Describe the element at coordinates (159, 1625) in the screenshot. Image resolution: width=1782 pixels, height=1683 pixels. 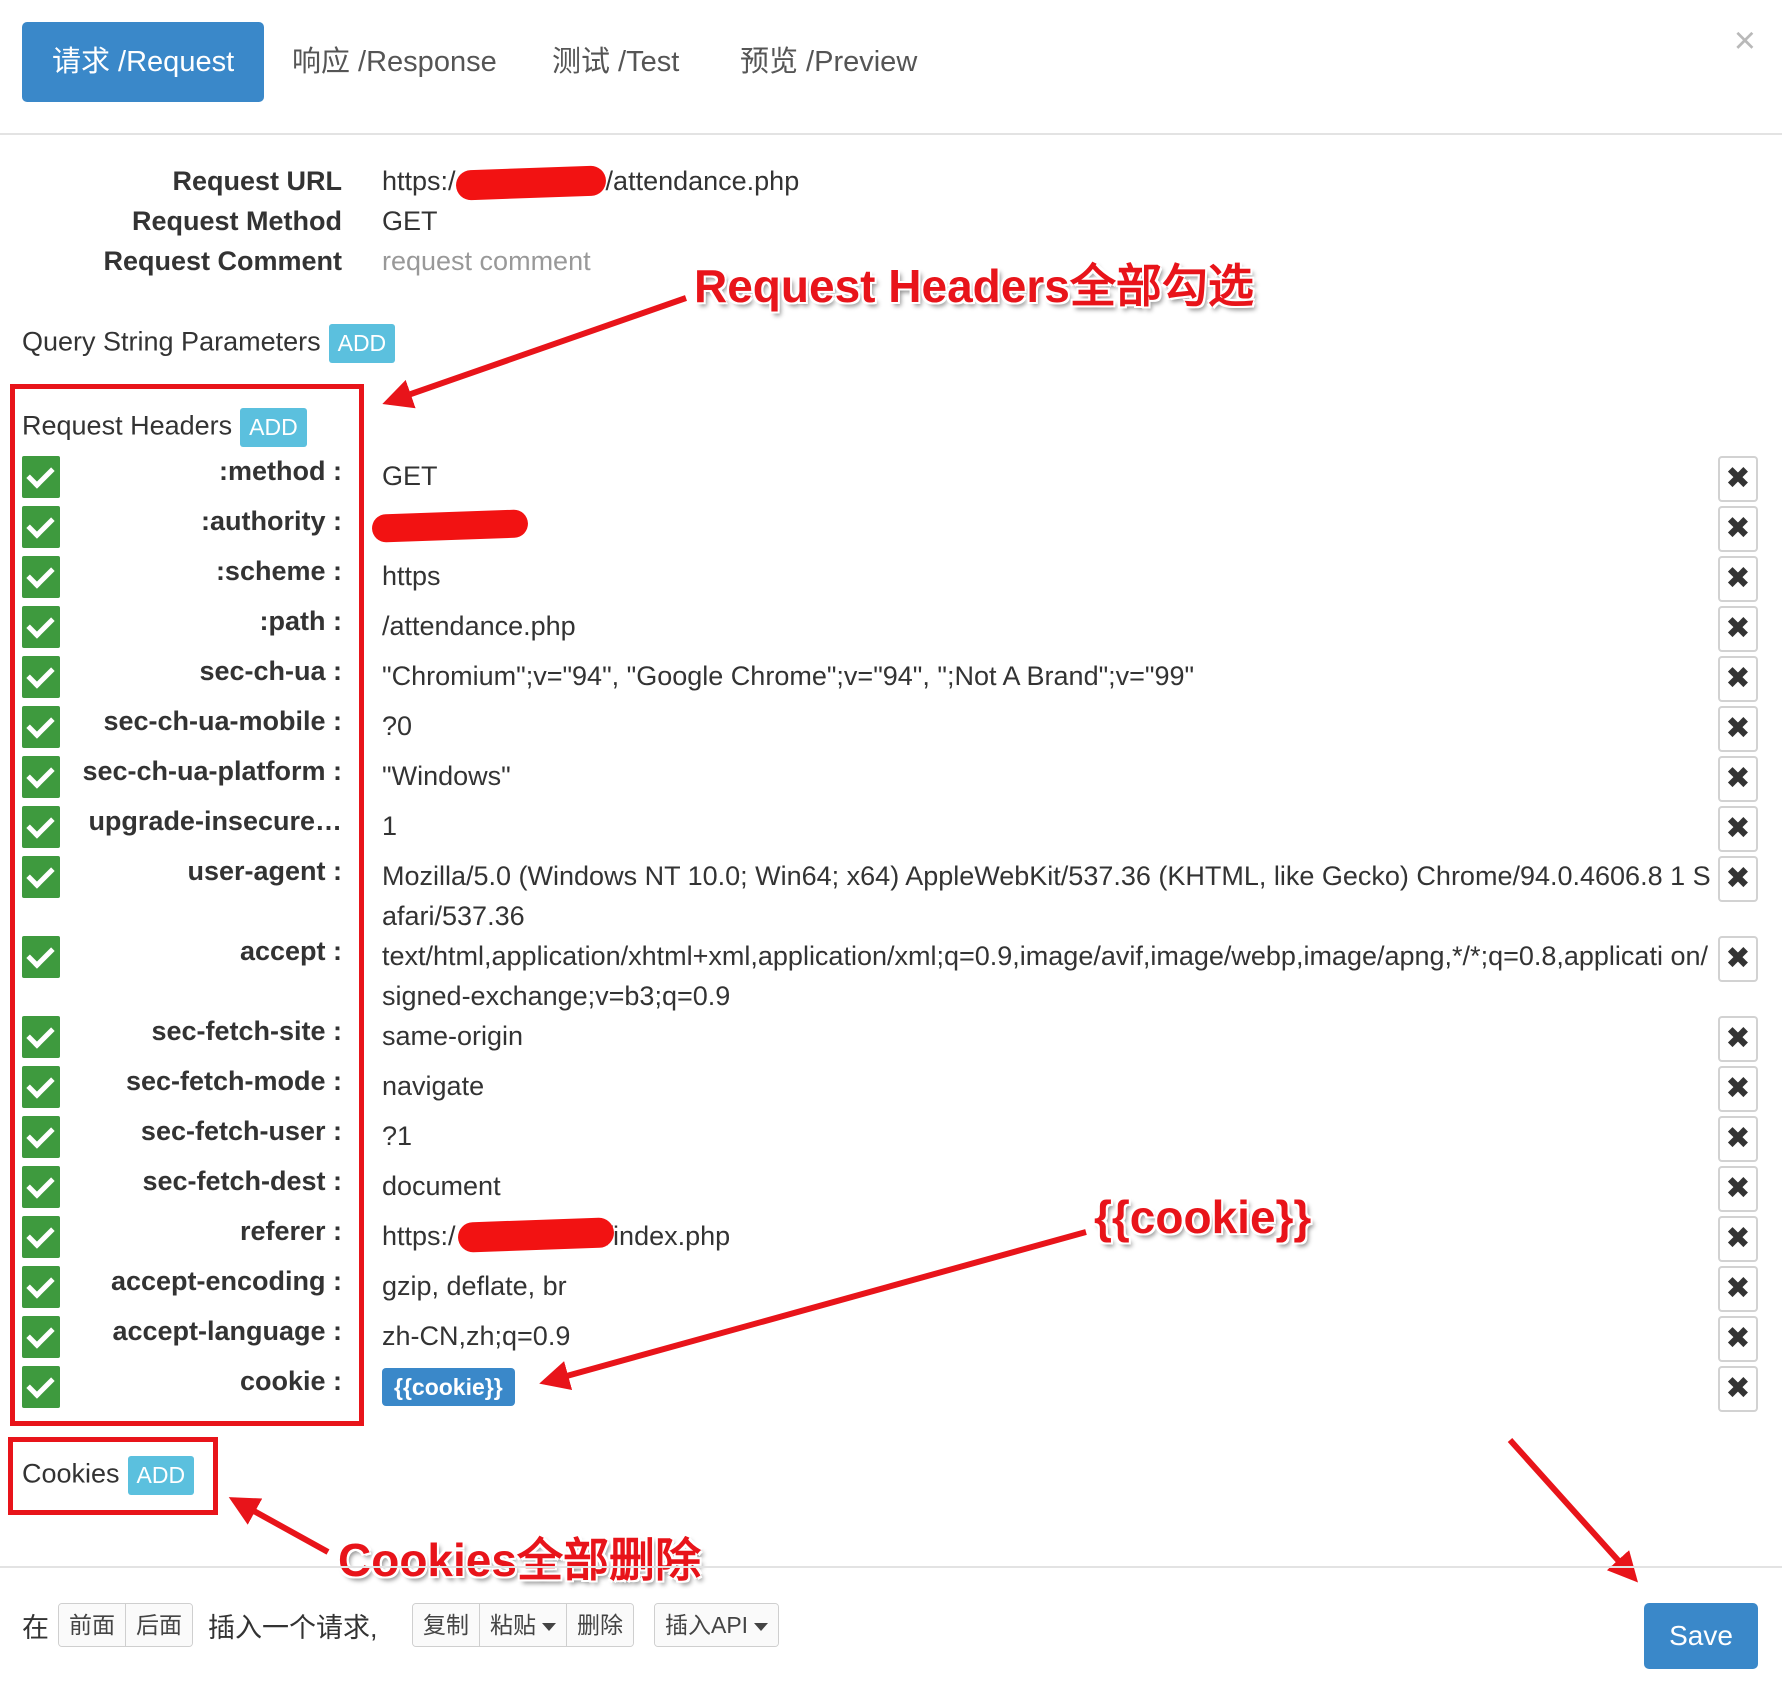
I see `after-button: 后面` at that location.